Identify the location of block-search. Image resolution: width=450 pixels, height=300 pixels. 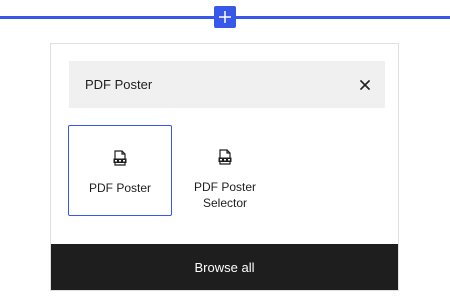
(227, 84).